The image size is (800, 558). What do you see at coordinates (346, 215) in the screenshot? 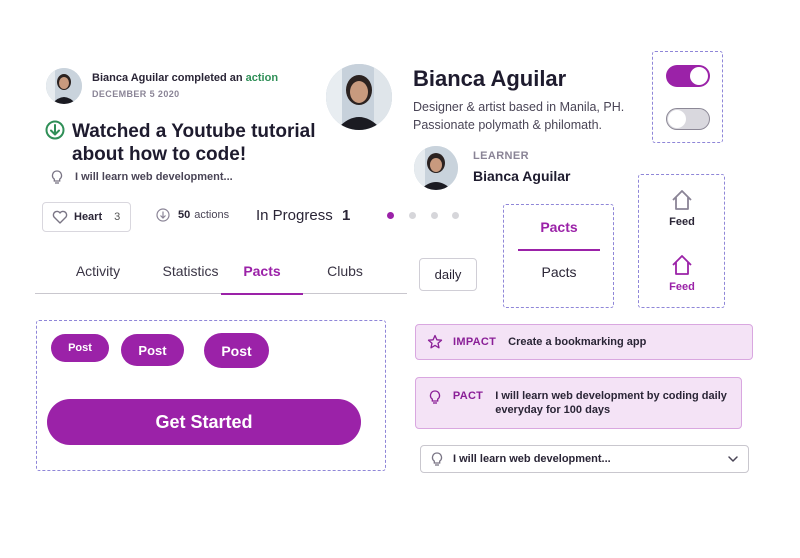
I see `status-count: 1` at bounding box center [346, 215].